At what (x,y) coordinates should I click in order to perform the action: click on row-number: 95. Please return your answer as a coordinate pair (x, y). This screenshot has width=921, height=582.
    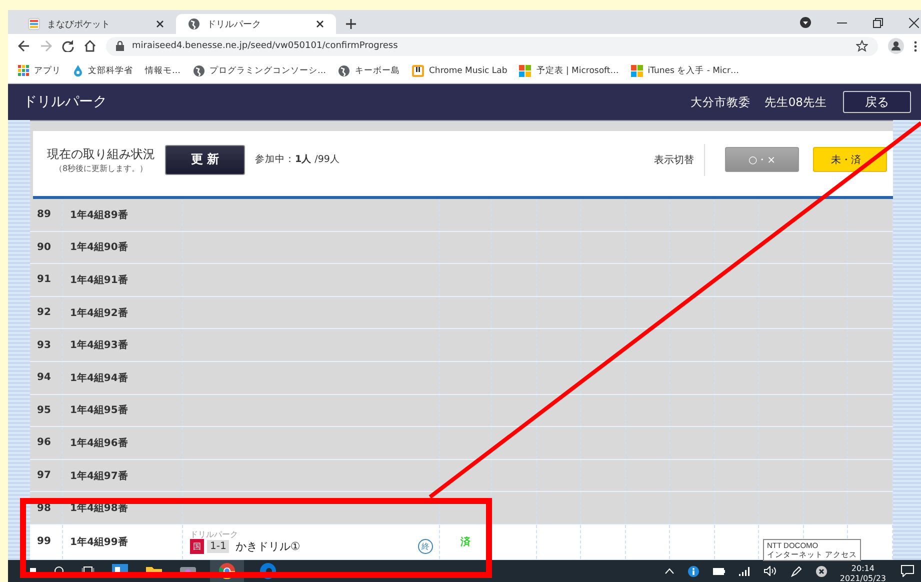
    Looking at the image, I should click on (44, 410).